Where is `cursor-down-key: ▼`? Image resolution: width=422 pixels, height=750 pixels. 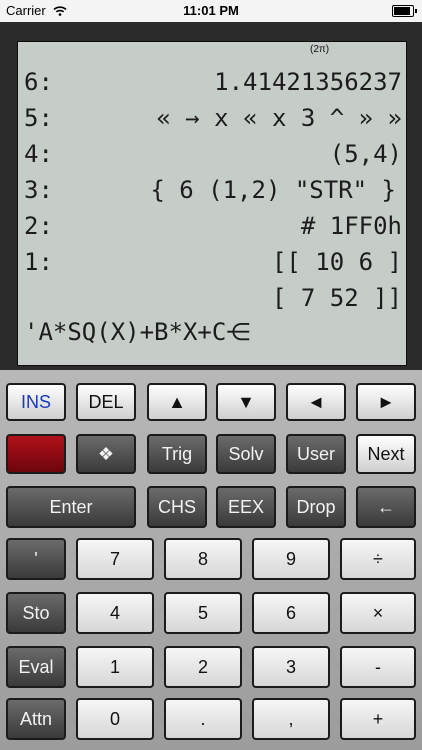
cursor-down-key: ▼ is located at coordinates (246, 402).